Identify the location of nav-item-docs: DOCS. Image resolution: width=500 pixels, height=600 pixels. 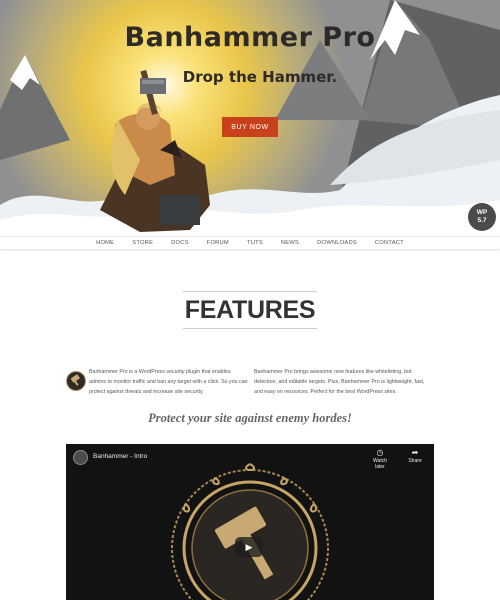
(180, 243).